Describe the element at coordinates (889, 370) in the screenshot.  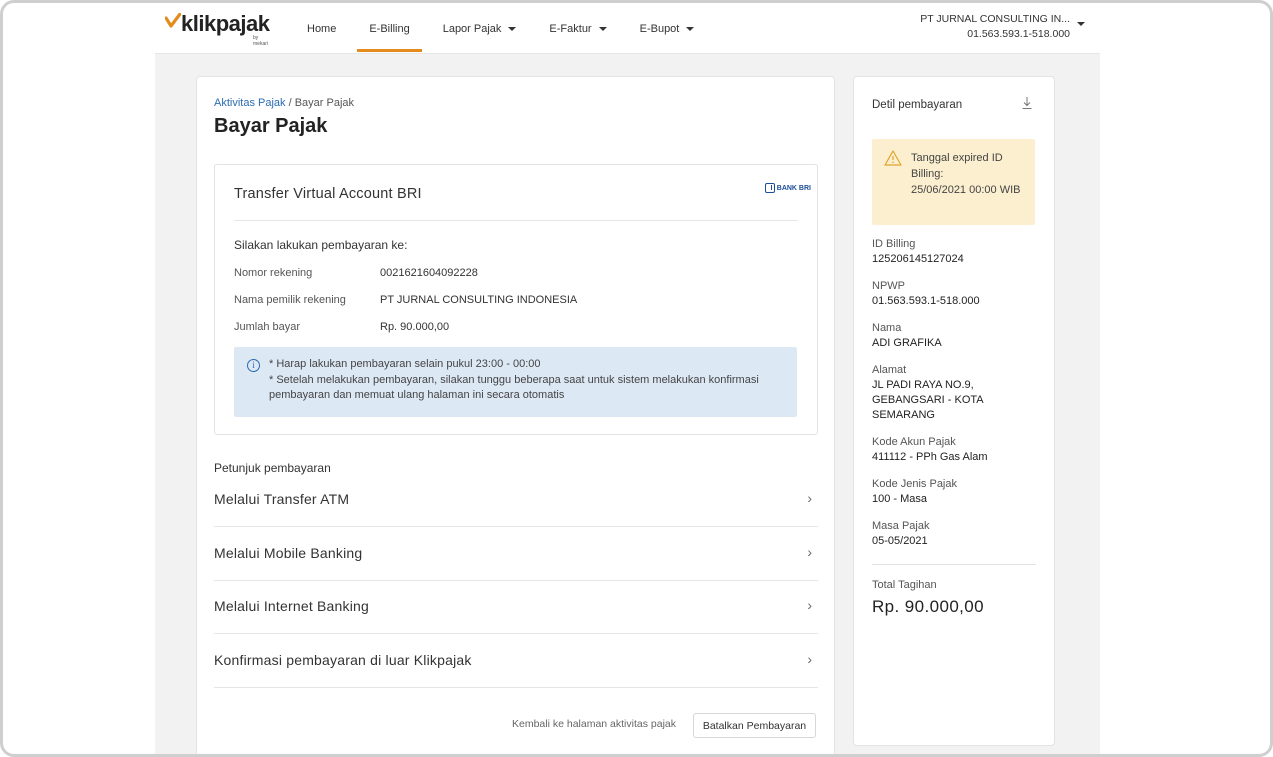
I see `detail-label: Alamat` at that location.